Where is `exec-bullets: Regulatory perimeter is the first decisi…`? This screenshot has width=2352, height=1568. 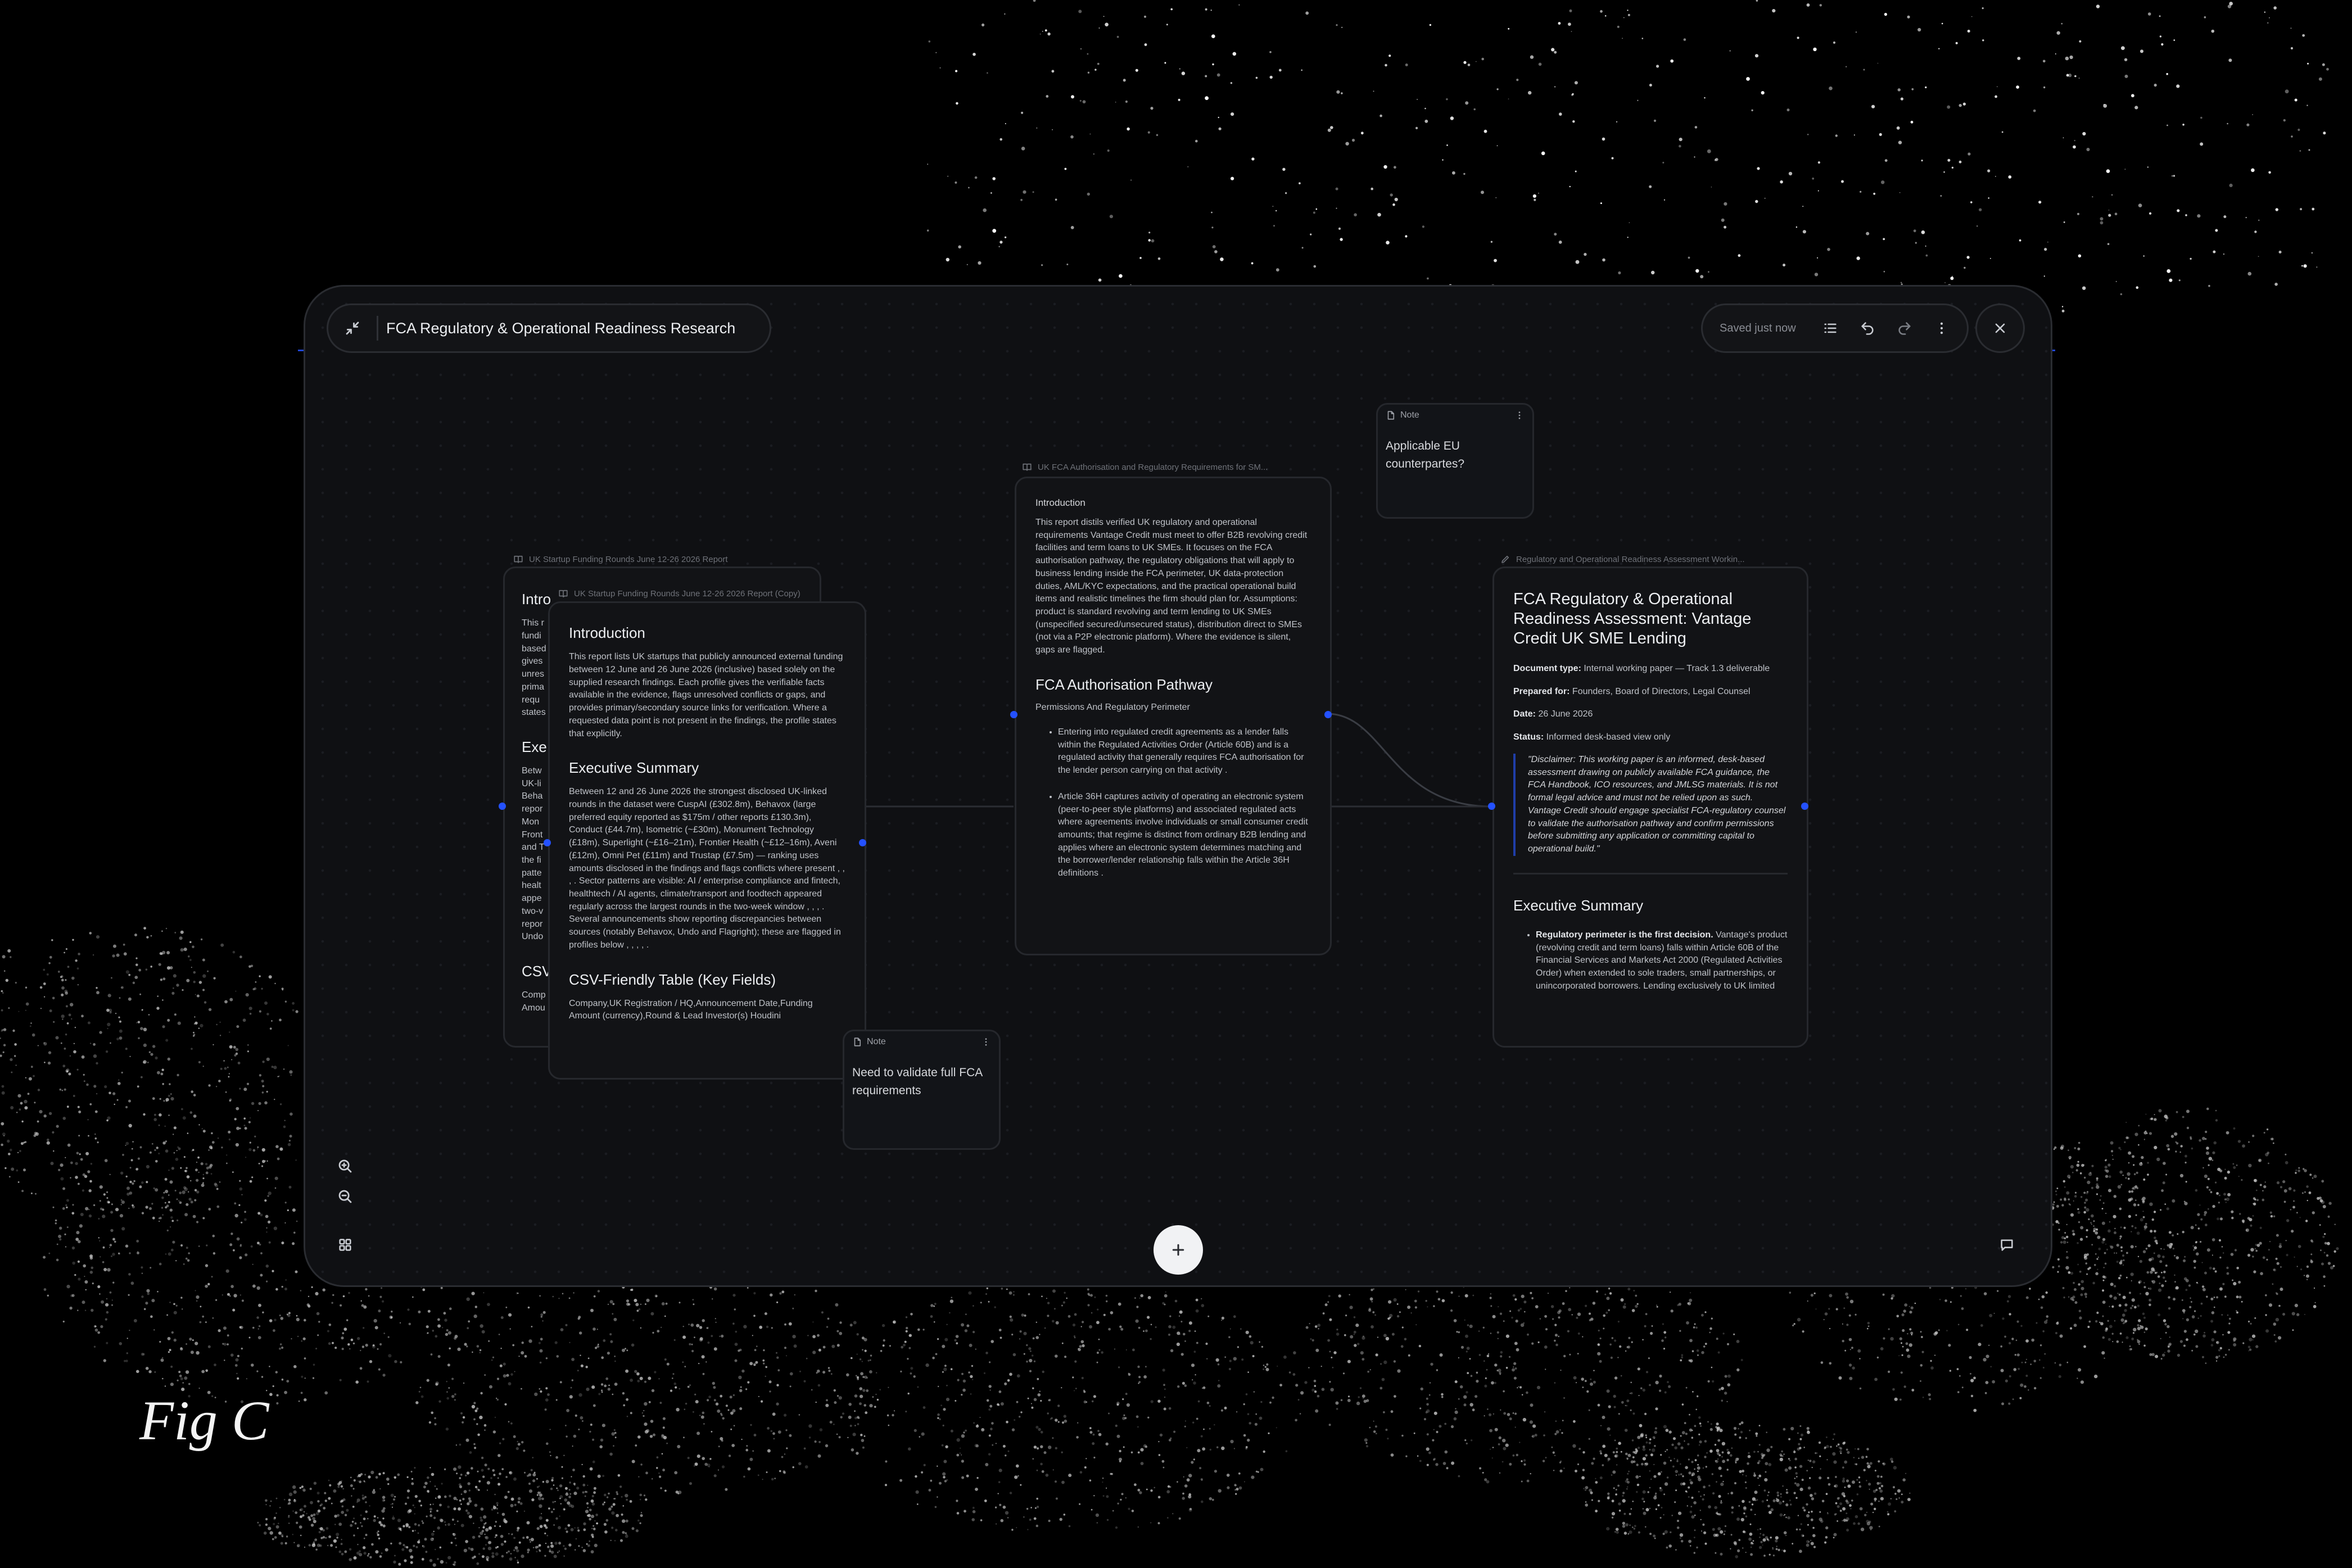 exec-bullets: Regulatory perimeter is the first decisi… is located at coordinates (1651, 961).